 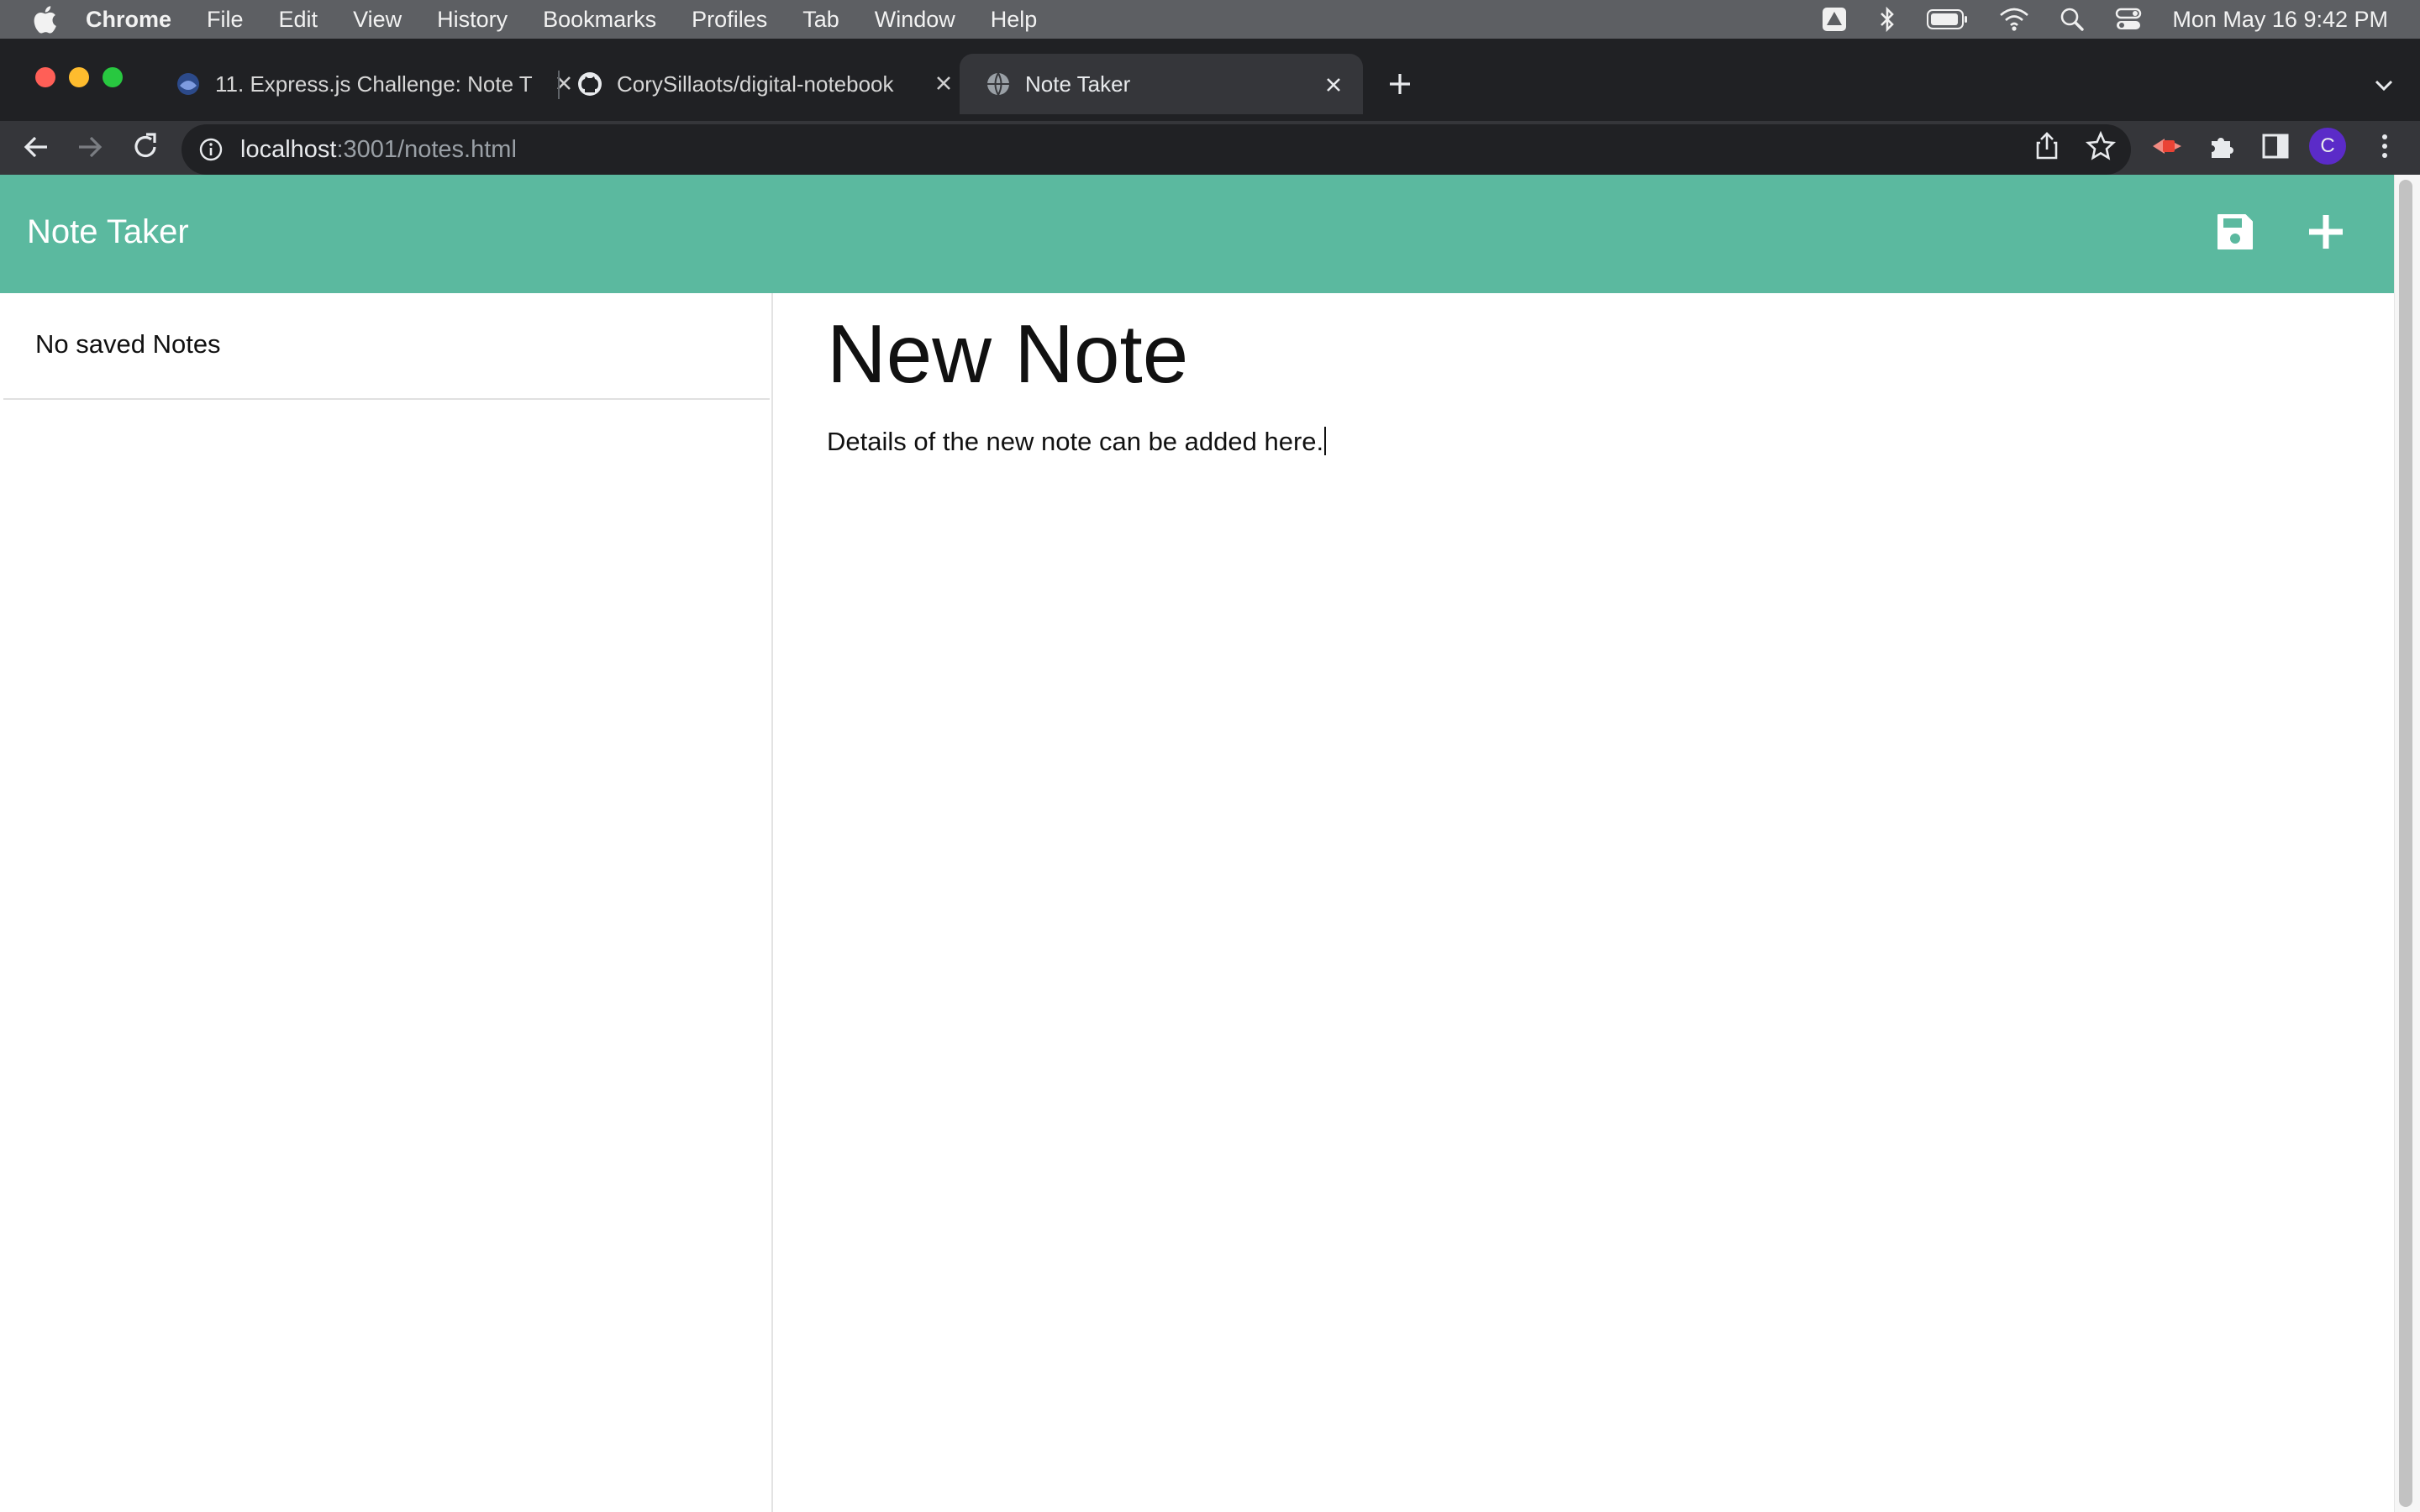 What do you see at coordinates (2405, 843) in the screenshot?
I see `page-scrollbar-thumb` at bounding box center [2405, 843].